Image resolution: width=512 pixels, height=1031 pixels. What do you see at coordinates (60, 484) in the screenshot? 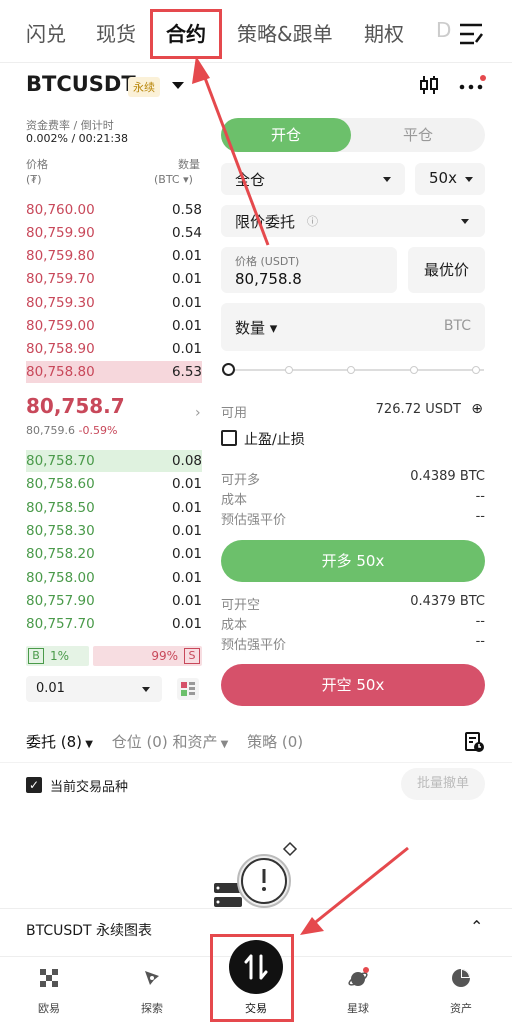
I see `bid-price: 80,758.60` at bounding box center [60, 484].